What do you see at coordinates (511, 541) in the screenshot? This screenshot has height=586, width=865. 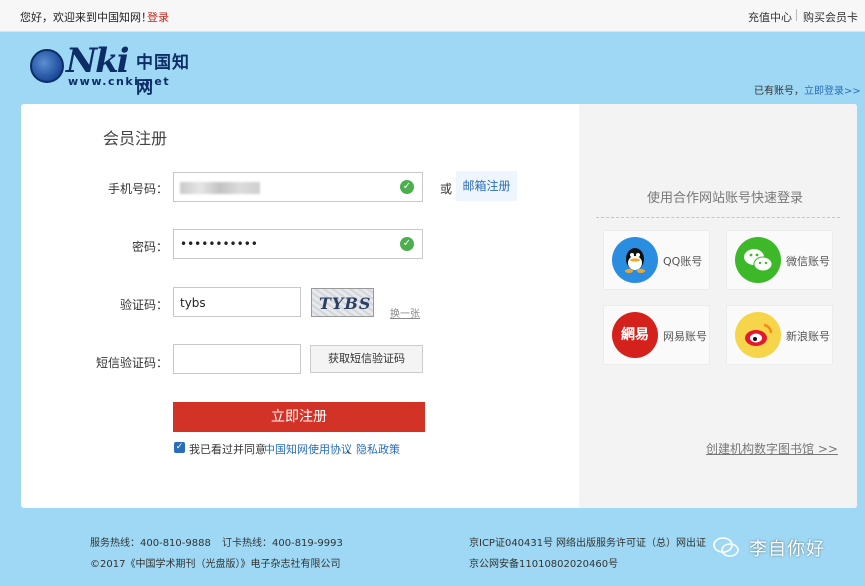 I see `icp-license-link: 京ICP证040431号` at bounding box center [511, 541].